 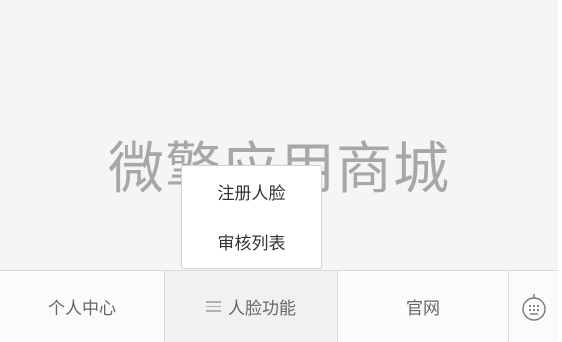 What do you see at coordinates (560, 171) in the screenshot?
I see `right-gutter` at bounding box center [560, 171].